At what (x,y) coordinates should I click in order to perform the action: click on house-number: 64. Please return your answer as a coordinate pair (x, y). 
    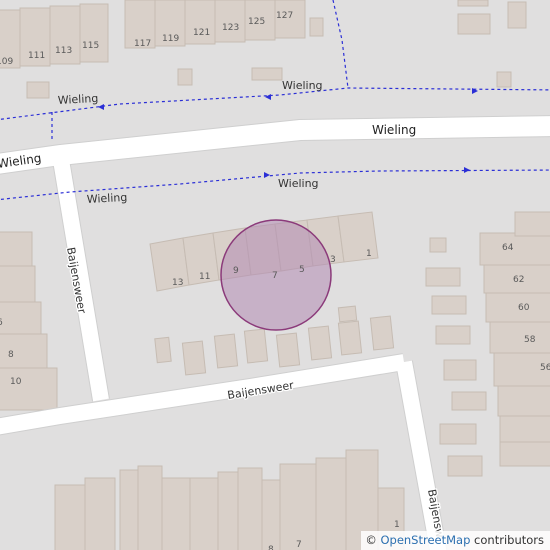
    Looking at the image, I should click on (508, 248).